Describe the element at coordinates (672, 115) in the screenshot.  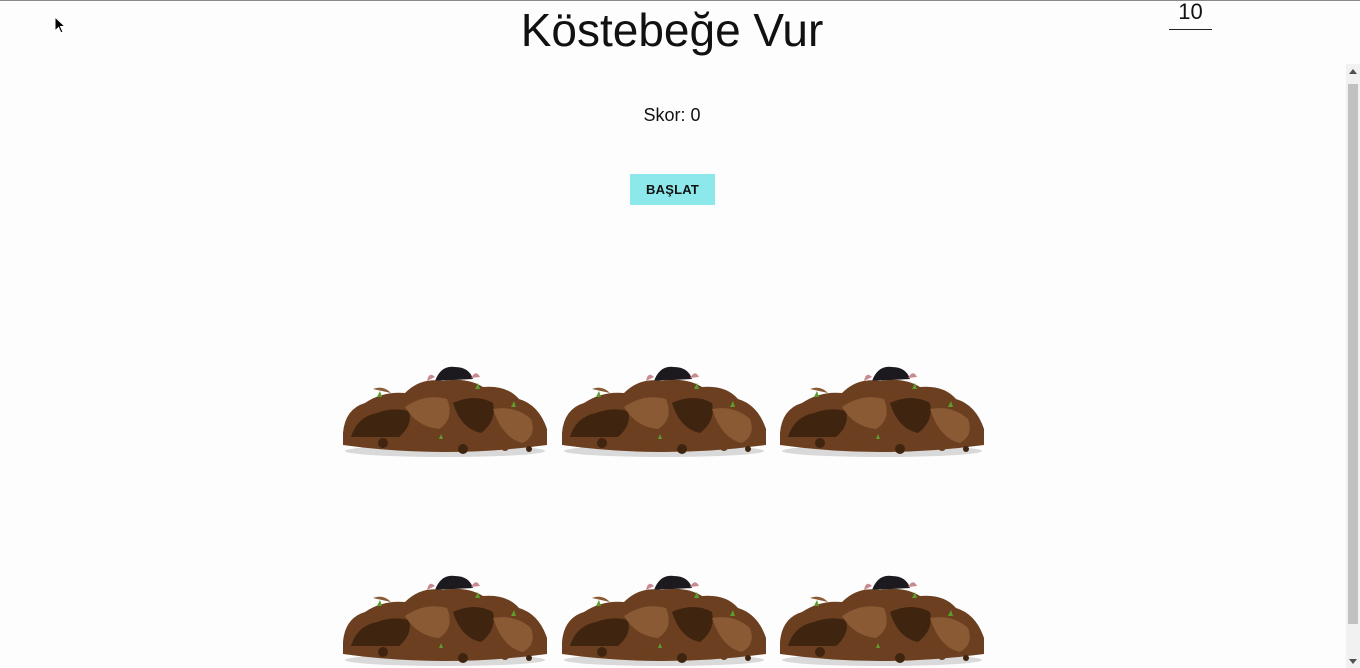
I see `score-display: Skor: 0` at that location.